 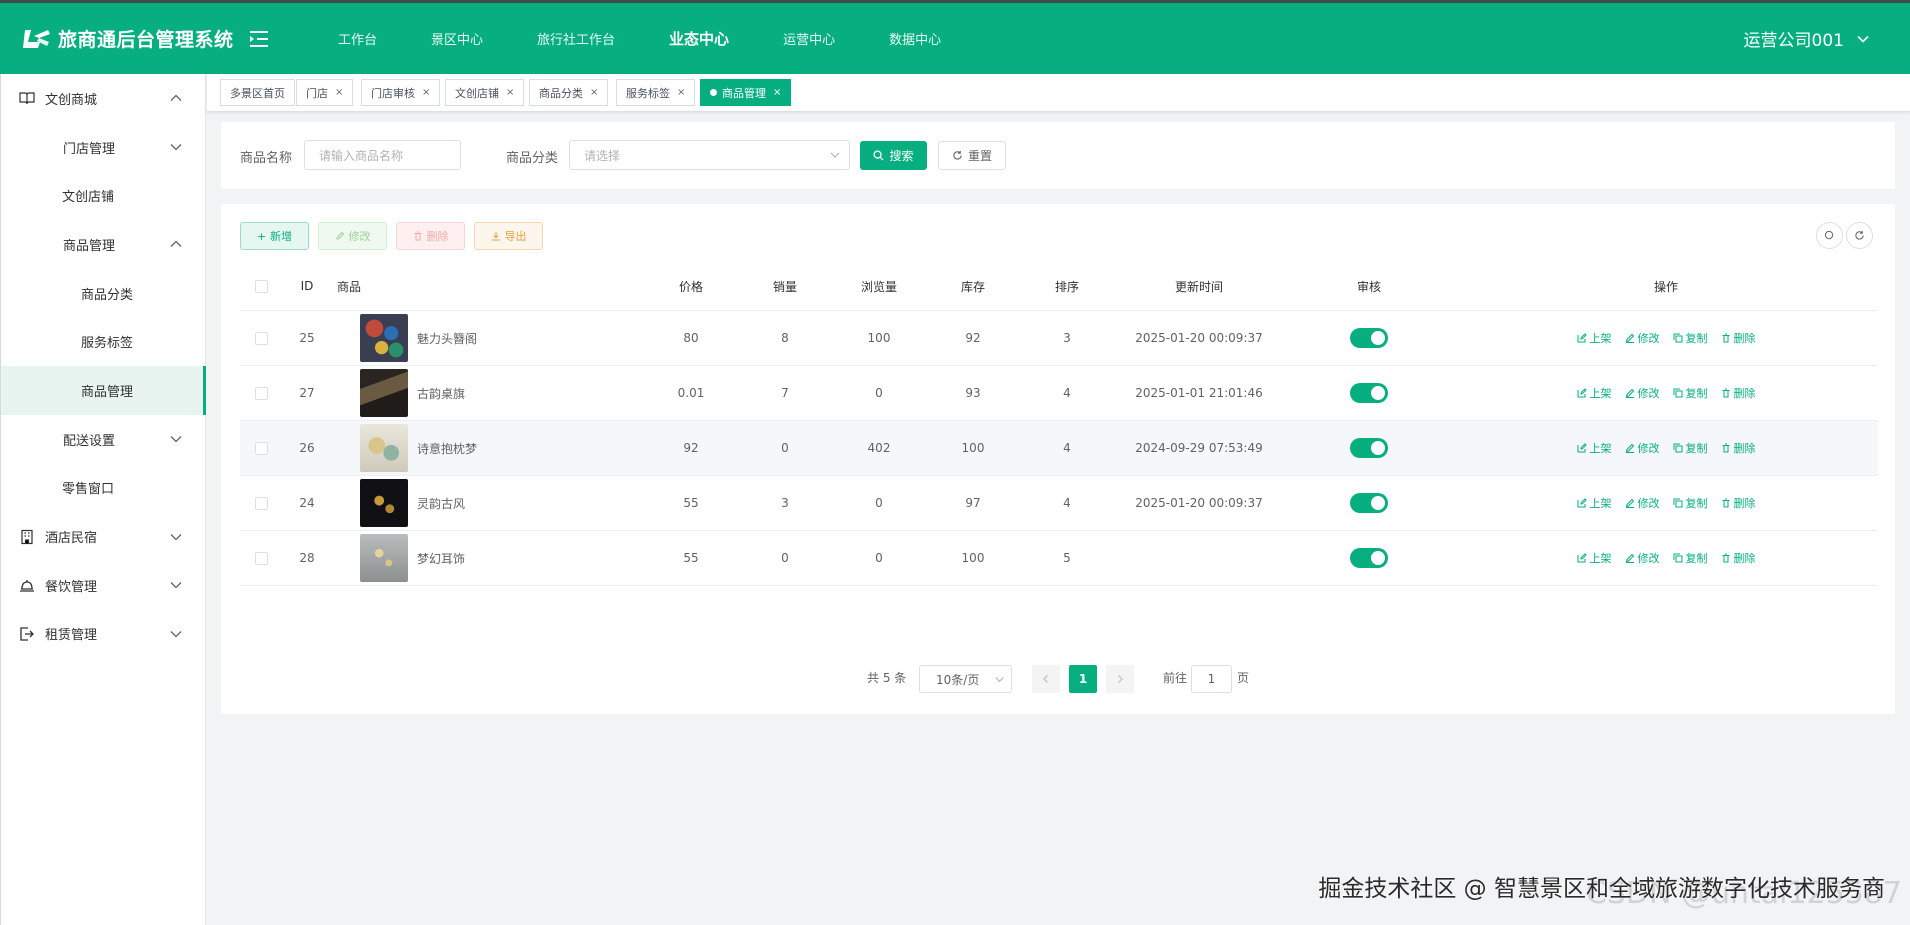 I want to click on sidebar-item-store-management: 门店管理, so click(x=103, y=147).